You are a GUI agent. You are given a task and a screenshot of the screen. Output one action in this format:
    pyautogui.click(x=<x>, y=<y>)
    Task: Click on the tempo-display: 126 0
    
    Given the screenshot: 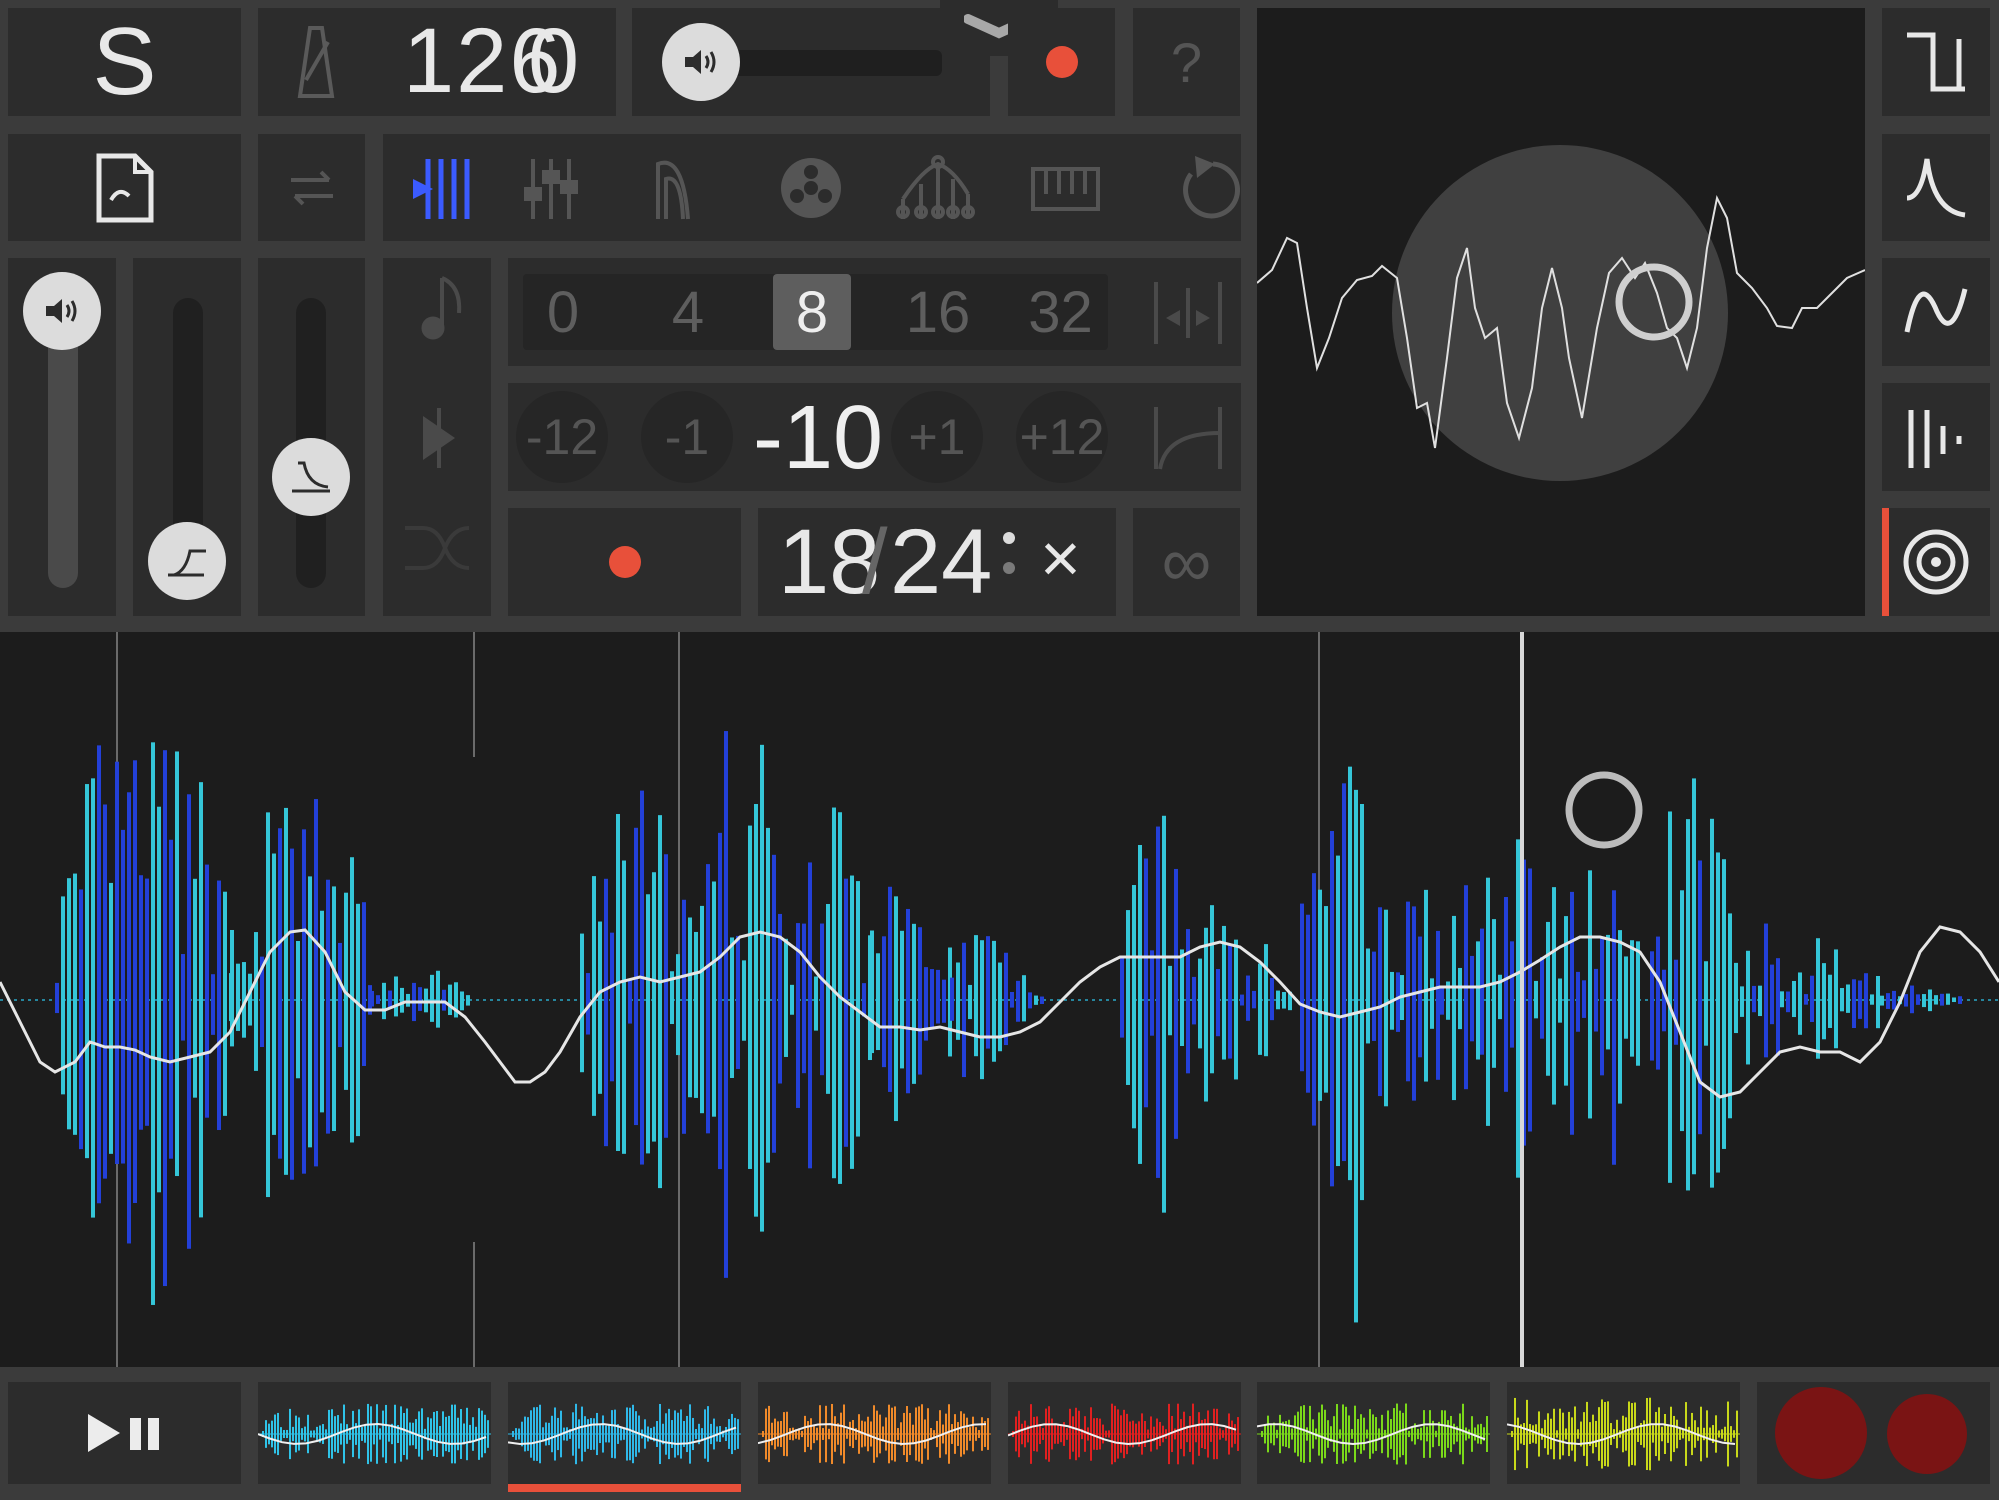 What is the action you would take?
    pyautogui.click(x=437, y=62)
    